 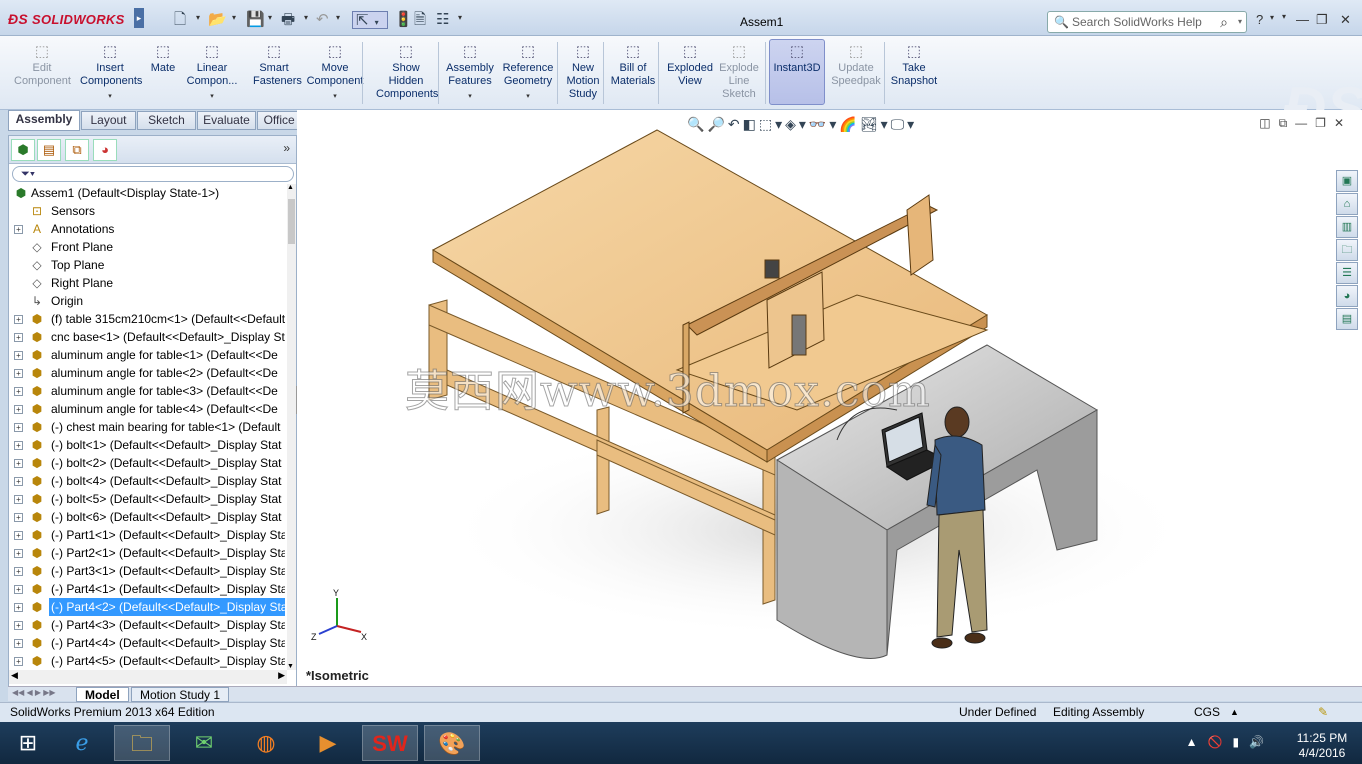 What do you see at coordinates (34, 692) in the screenshot?
I see `first-tab-icon: ◀◀ ◀ ▶ ▶▶` at bounding box center [34, 692].